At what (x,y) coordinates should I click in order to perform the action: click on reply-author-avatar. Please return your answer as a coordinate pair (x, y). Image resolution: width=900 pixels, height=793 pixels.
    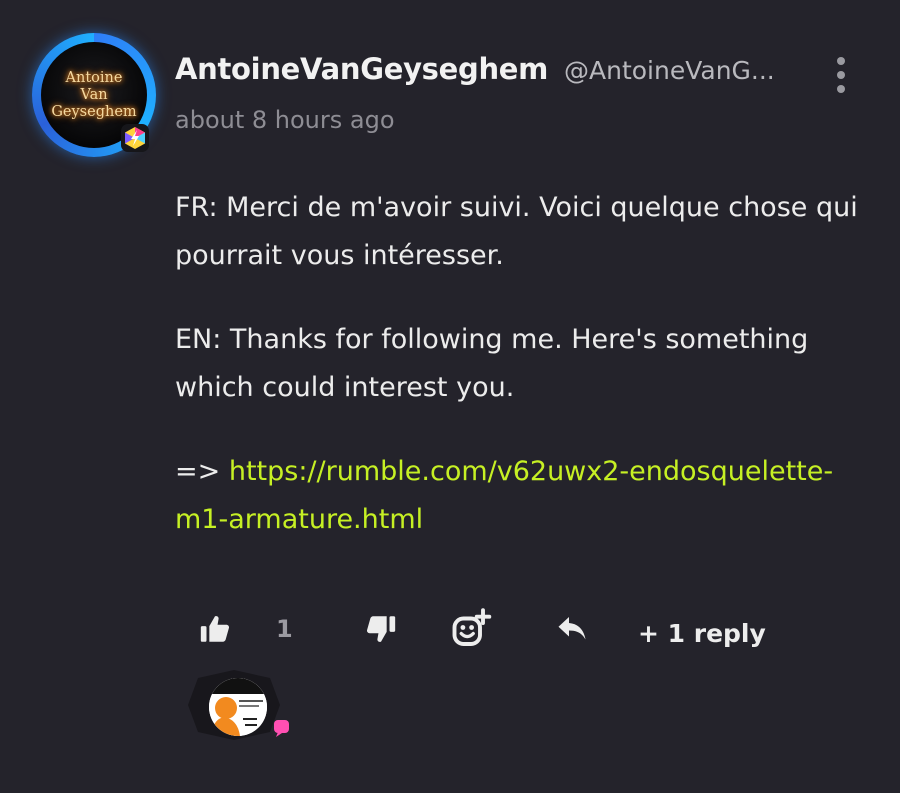
    Looking at the image, I should click on (238, 707).